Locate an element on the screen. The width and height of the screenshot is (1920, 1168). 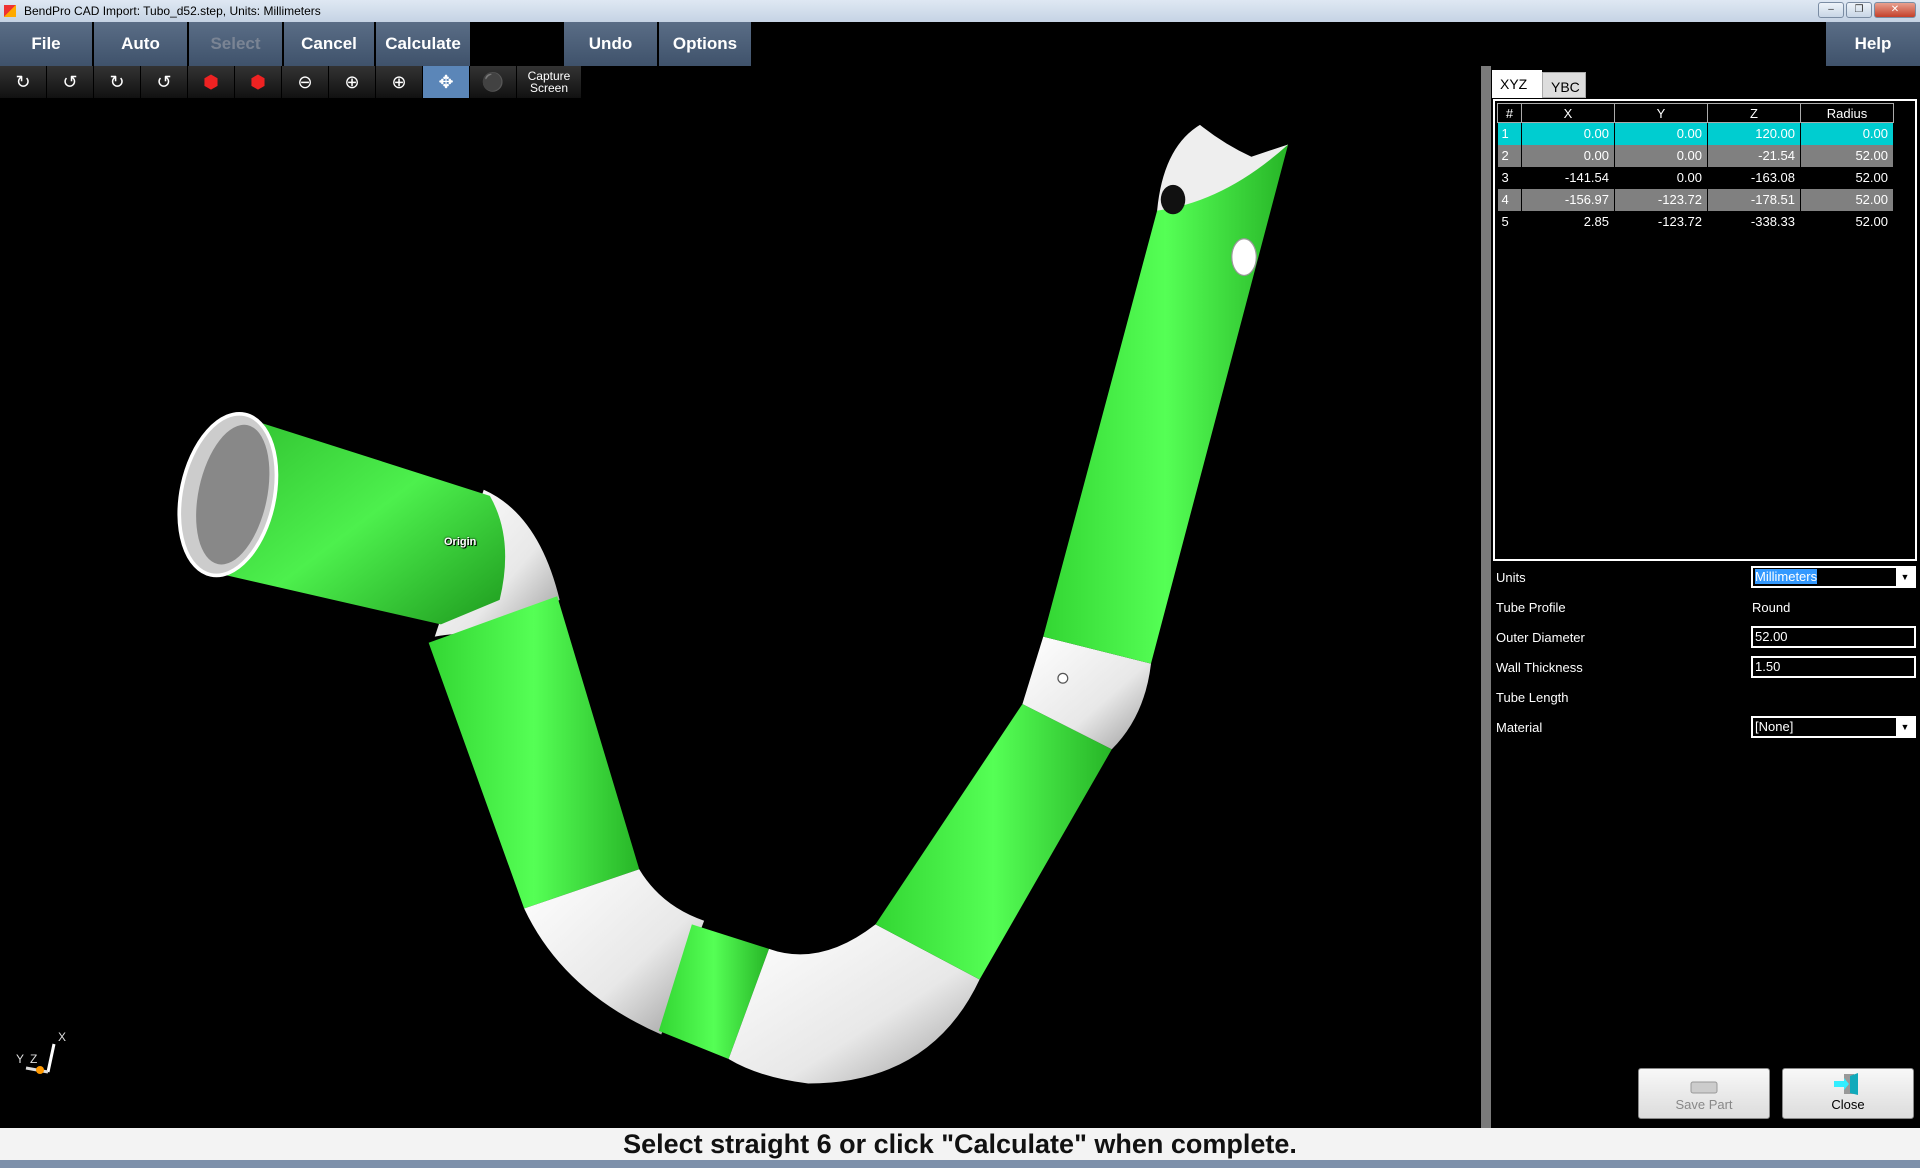
material-select: [None] ▼ is located at coordinates (1833, 727).